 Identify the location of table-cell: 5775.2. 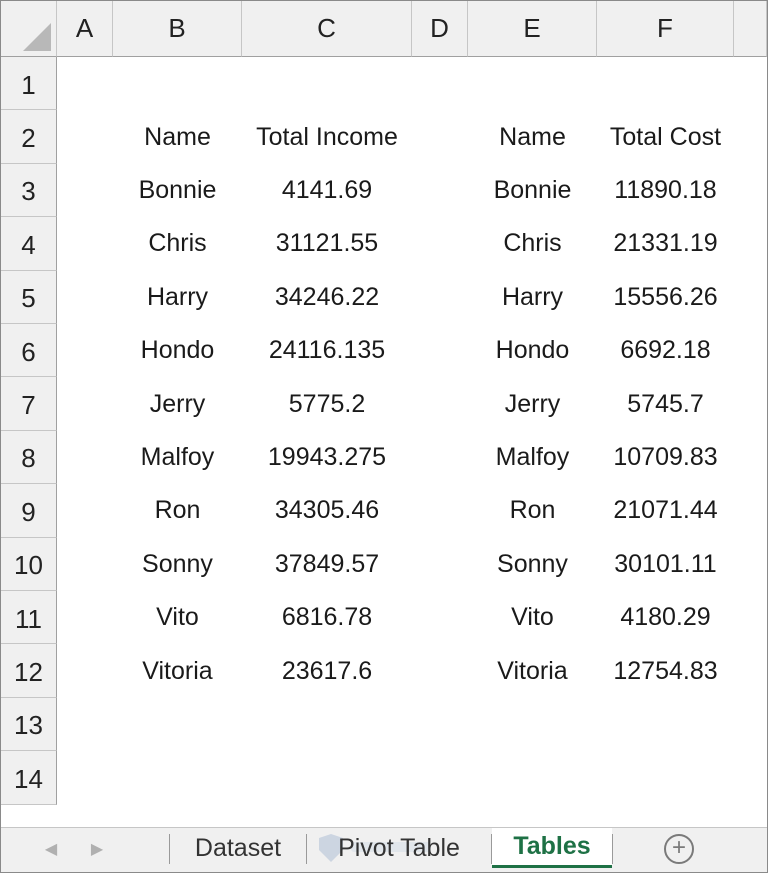
(327, 403).